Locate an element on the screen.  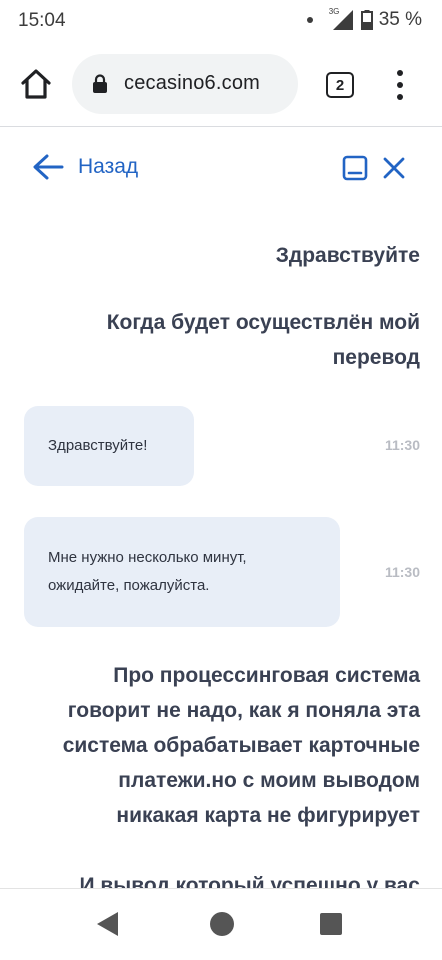
lock-icon is located at coordinates (100, 83).